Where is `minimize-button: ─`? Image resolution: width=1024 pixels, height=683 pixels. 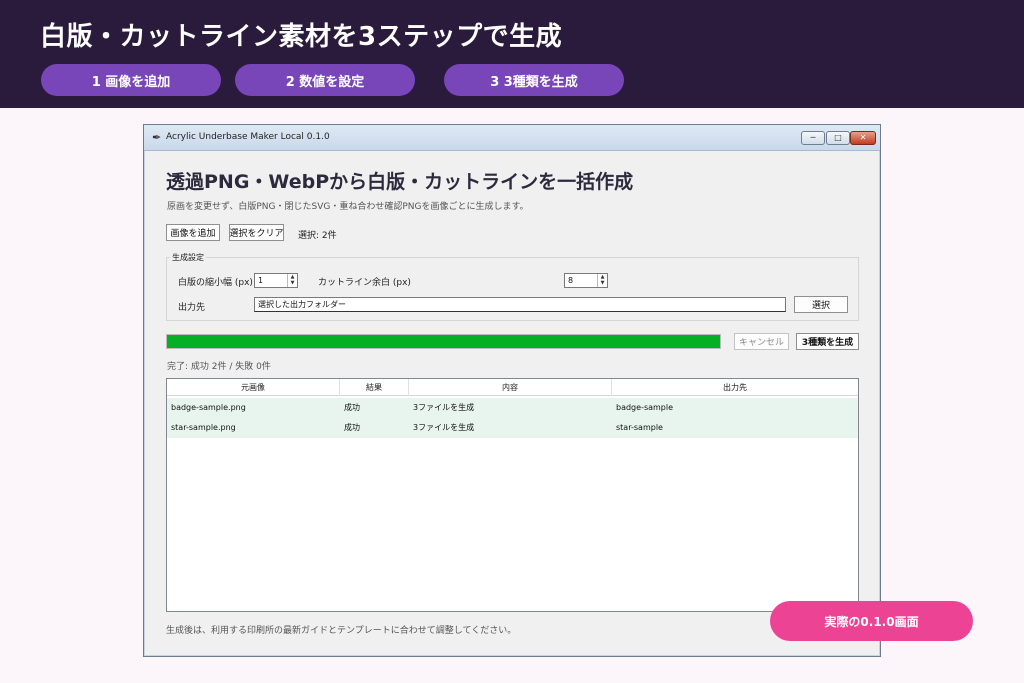 minimize-button: ─ is located at coordinates (813, 138).